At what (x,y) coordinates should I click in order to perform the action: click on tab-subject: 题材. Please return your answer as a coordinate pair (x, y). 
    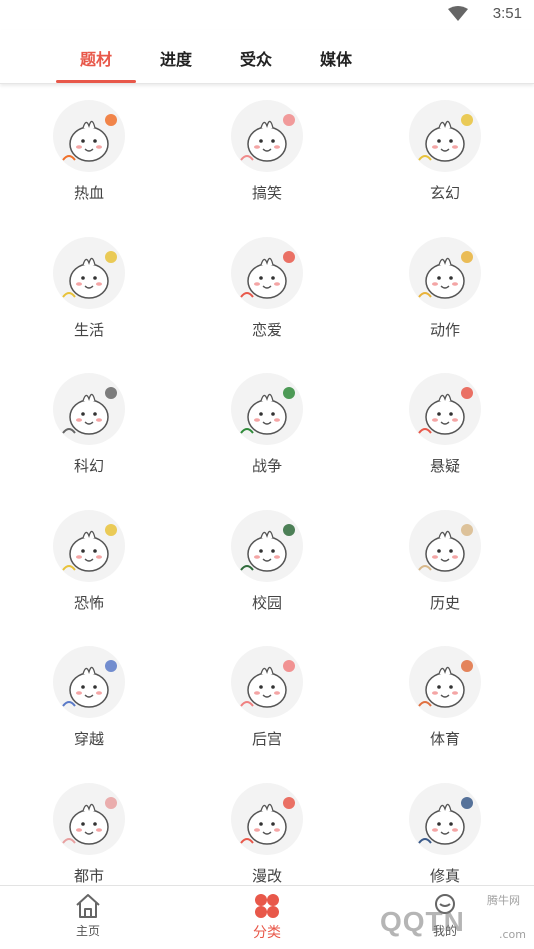
    Looking at the image, I should click on (96, 58).